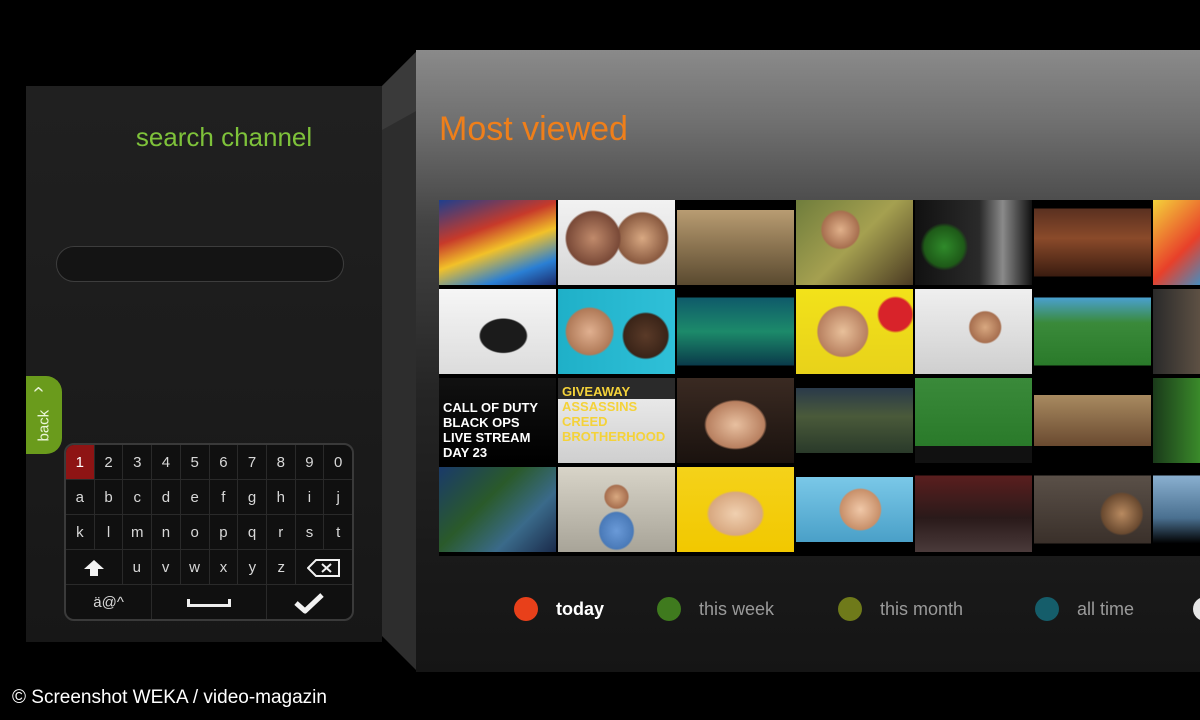 The height and width of the screenshot is (720, 1200). Describe the element at coordinates (616, 420) in the screenshot. I see `video-thumbnail: GIVEAWAY ASSASSINS CREED BROTHERHOOD` at that location.